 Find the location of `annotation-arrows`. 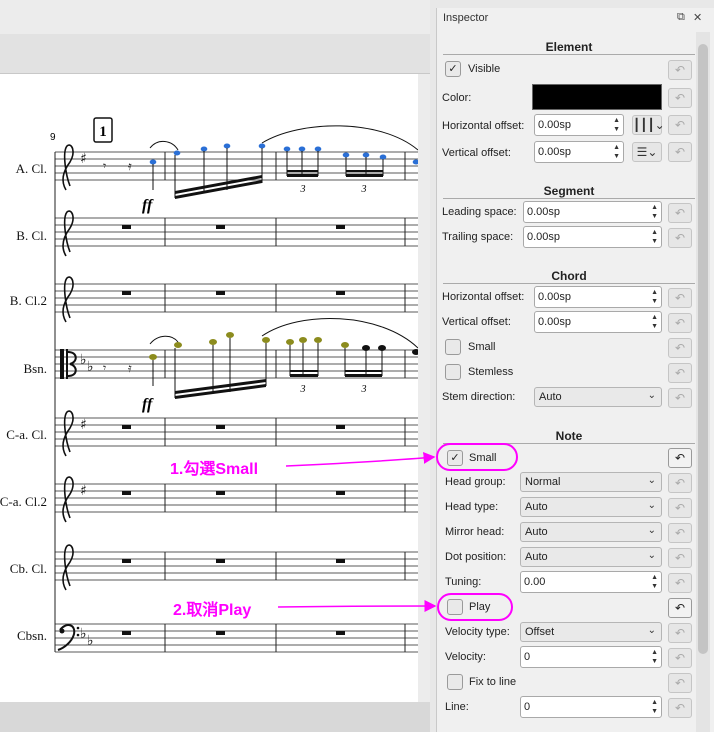

annotation-arrows is located at coordinates (357, 532).